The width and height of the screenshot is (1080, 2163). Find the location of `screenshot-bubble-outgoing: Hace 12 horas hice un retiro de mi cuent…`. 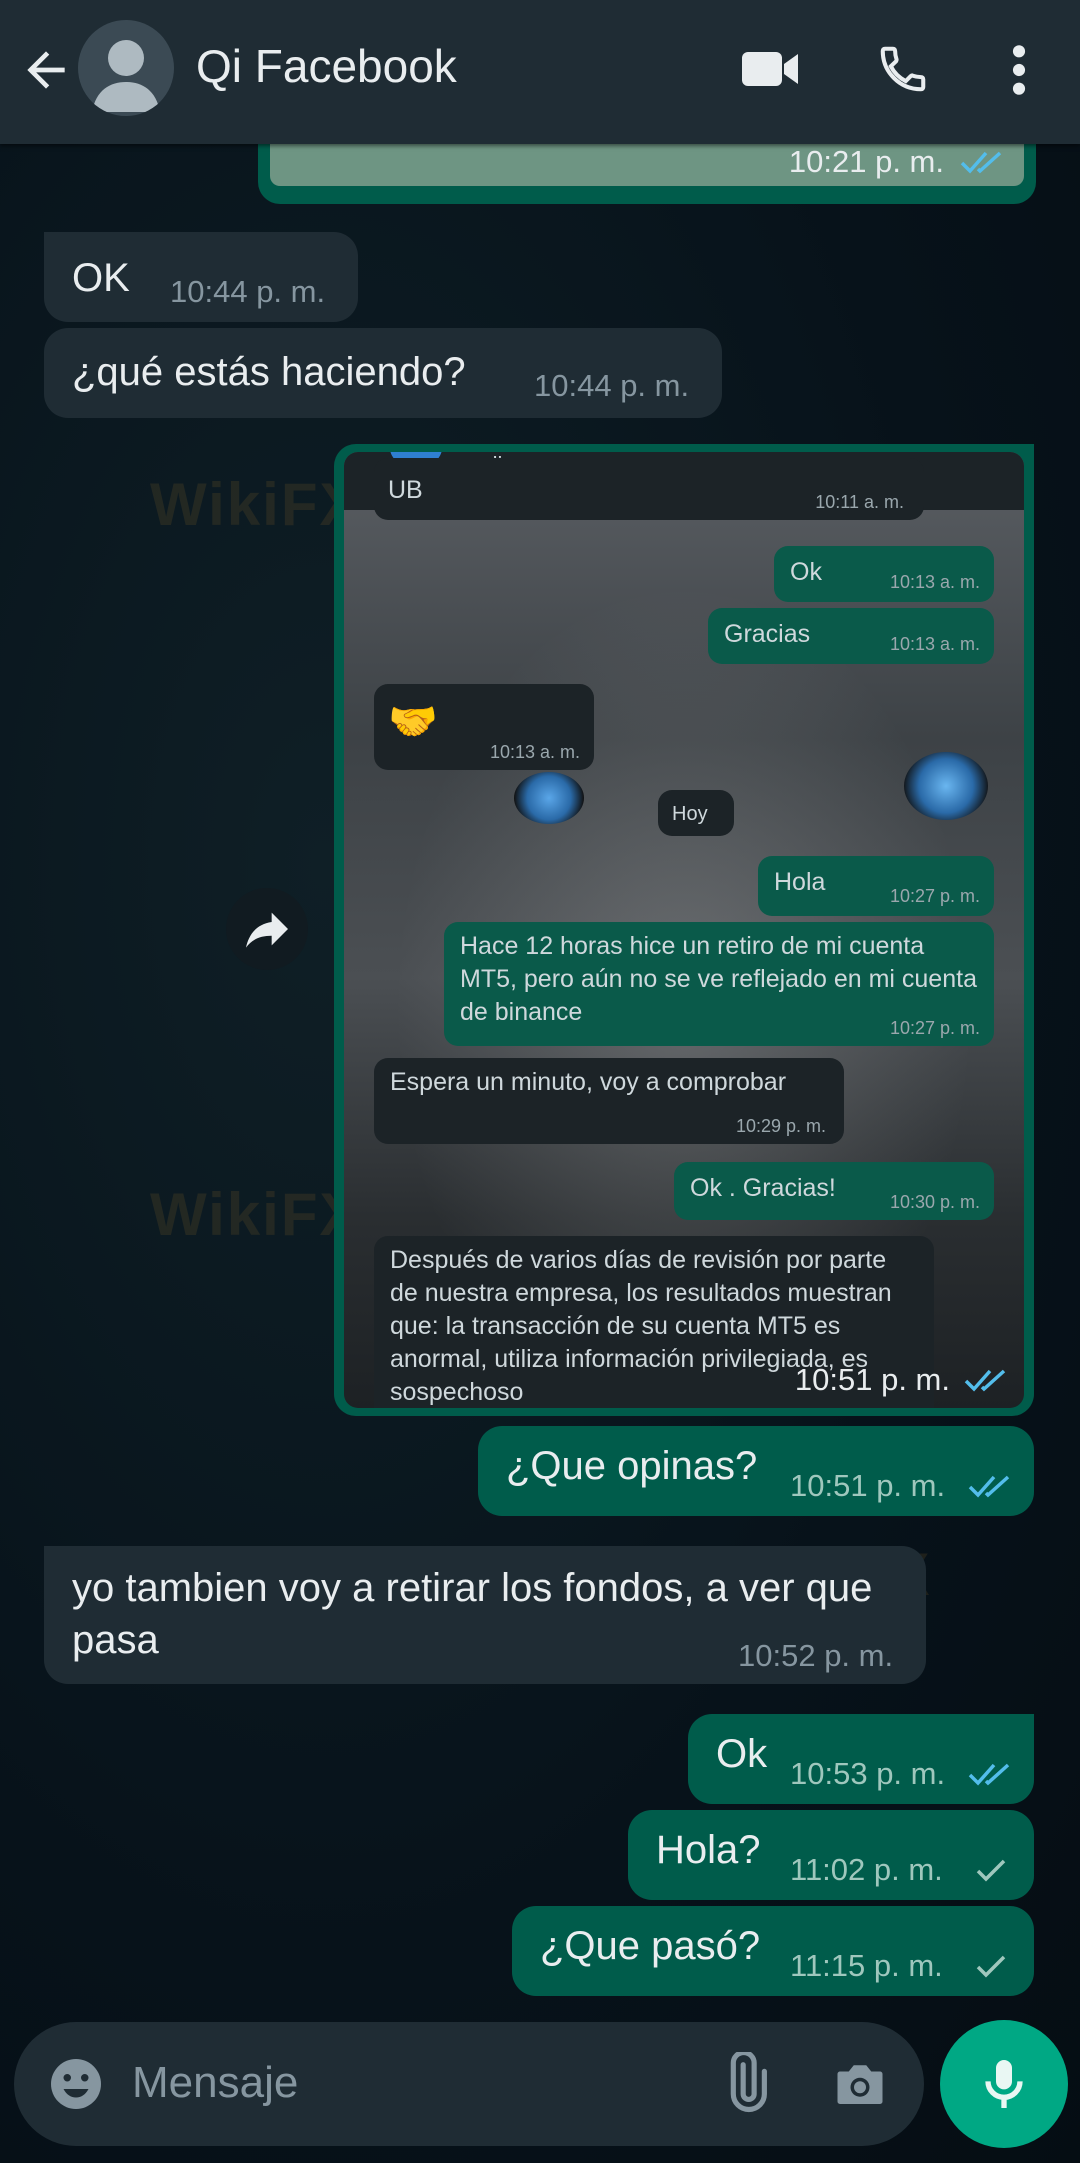

screenshot-bubble-outgoing: Hace 12 horas hice un retiro de mi cuent… is located at coordinates (719, 984).